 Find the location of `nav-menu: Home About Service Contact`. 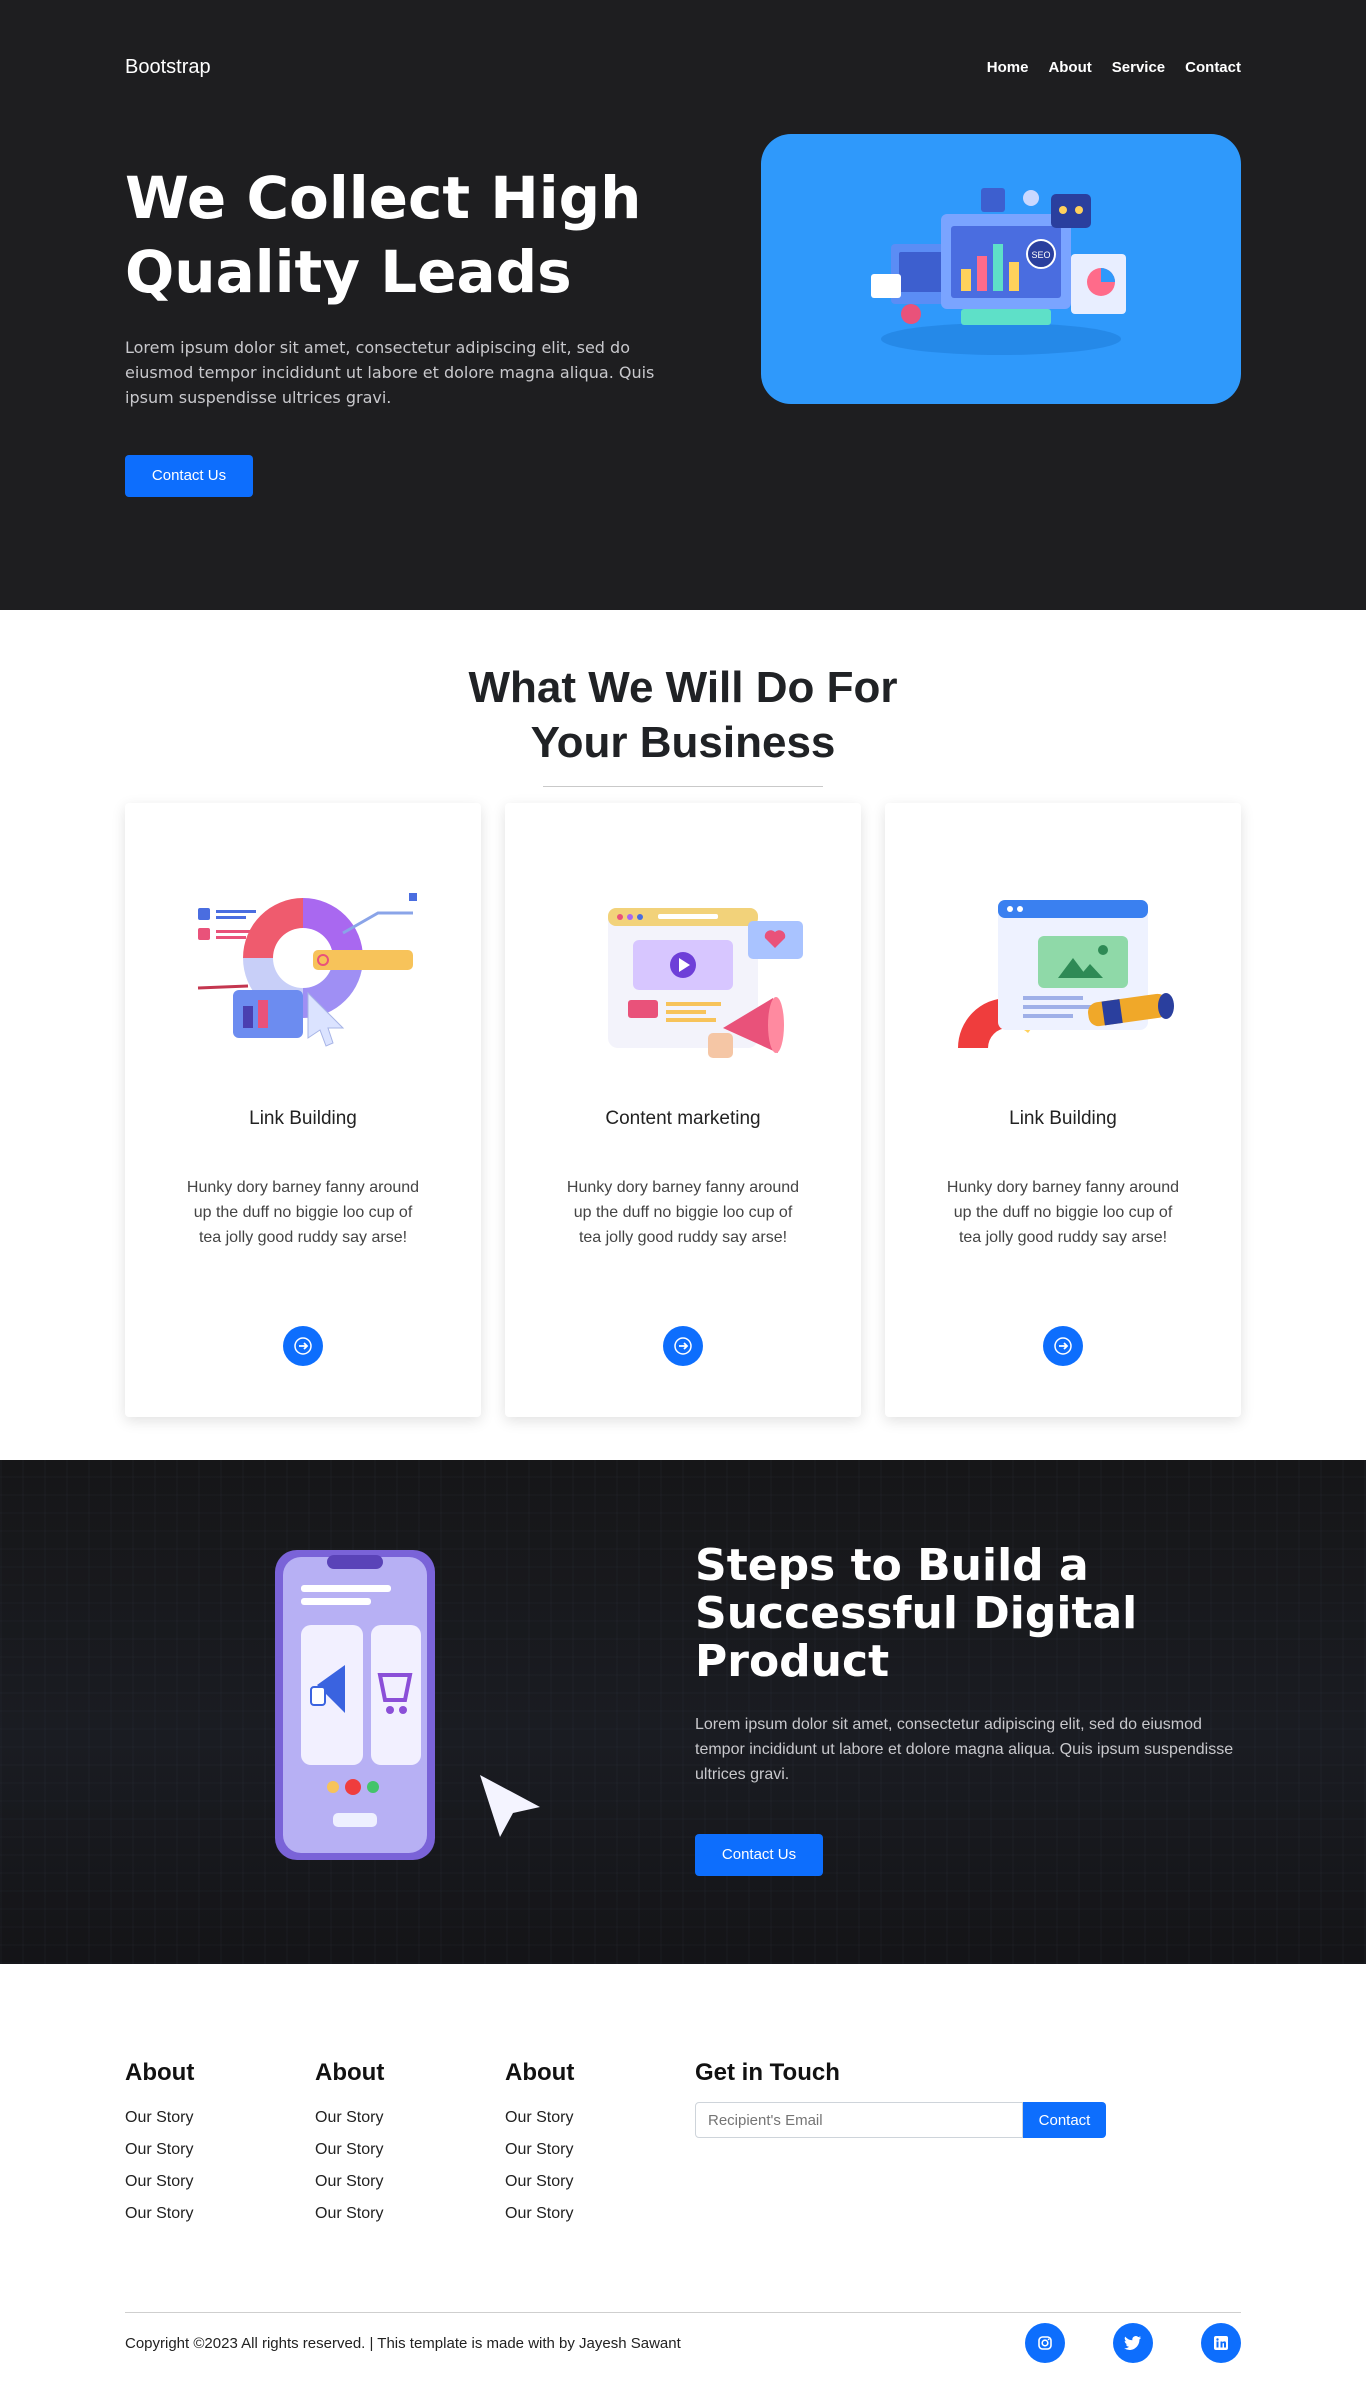

nav-menu: Home About Service Contact is located at coordinates (1114, 67).